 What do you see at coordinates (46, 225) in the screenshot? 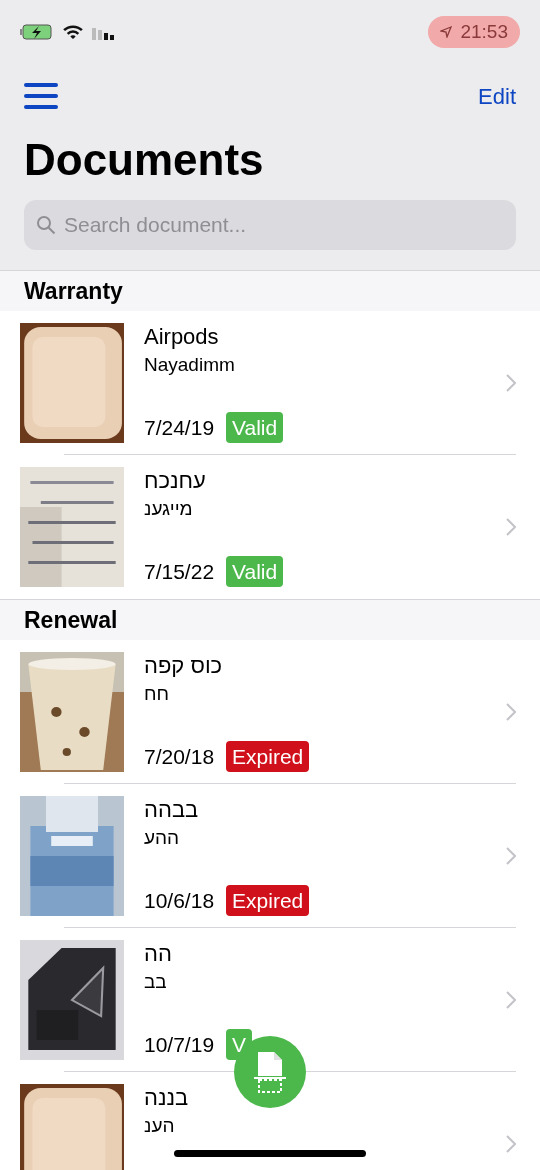
I see `search-icon` at bounding box center [46, 225].